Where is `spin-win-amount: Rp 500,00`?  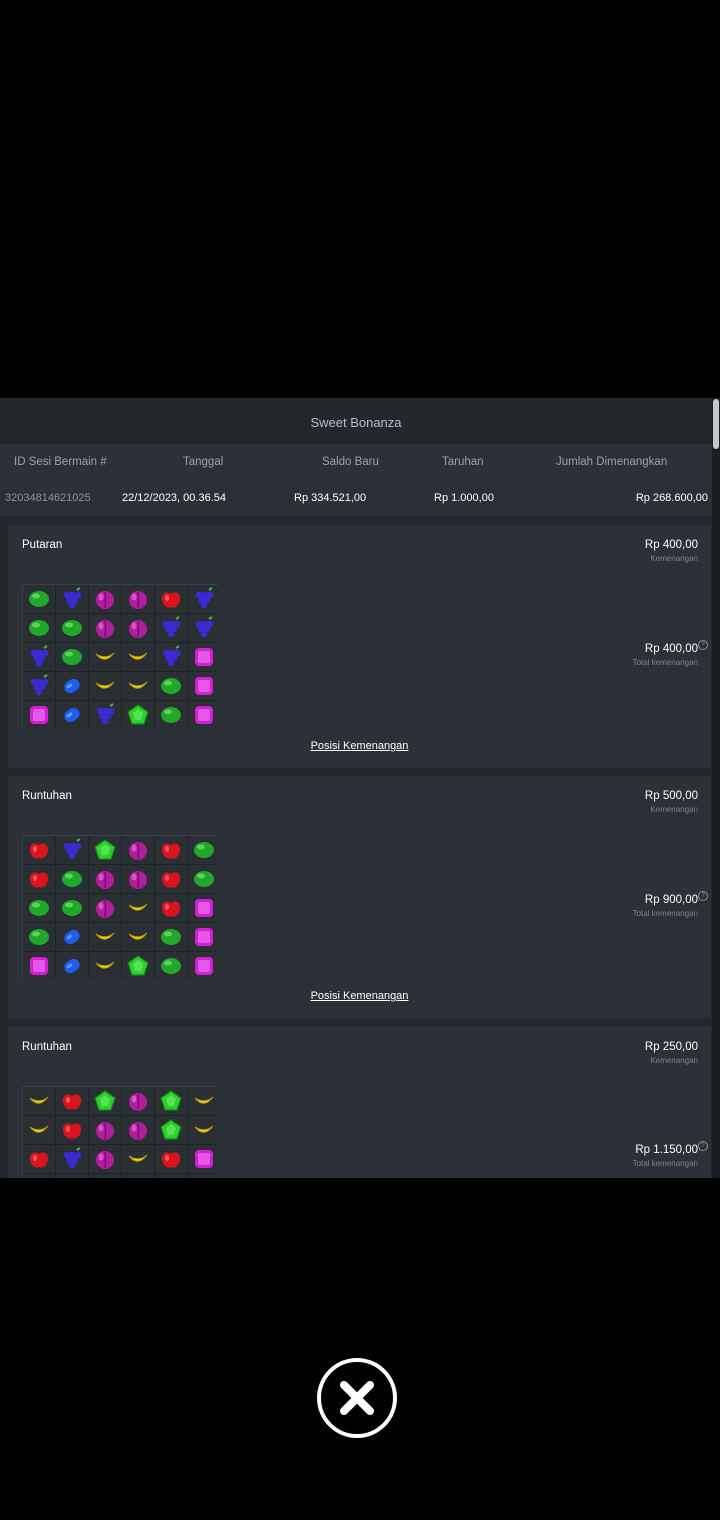
spin-win-amount: Rp 500,00 is located at coordinates (671, 796).